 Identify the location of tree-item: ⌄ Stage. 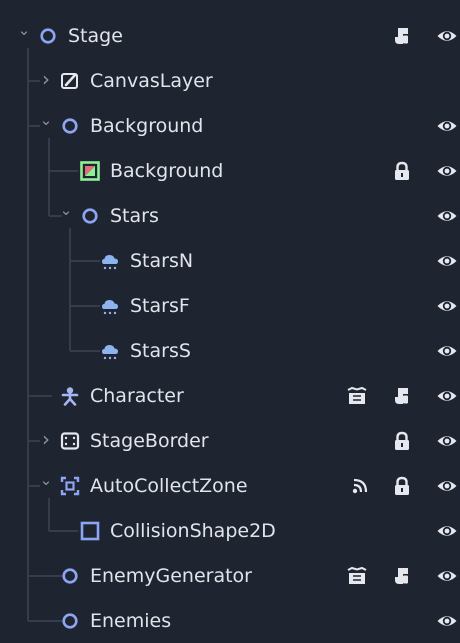
(230, 36).